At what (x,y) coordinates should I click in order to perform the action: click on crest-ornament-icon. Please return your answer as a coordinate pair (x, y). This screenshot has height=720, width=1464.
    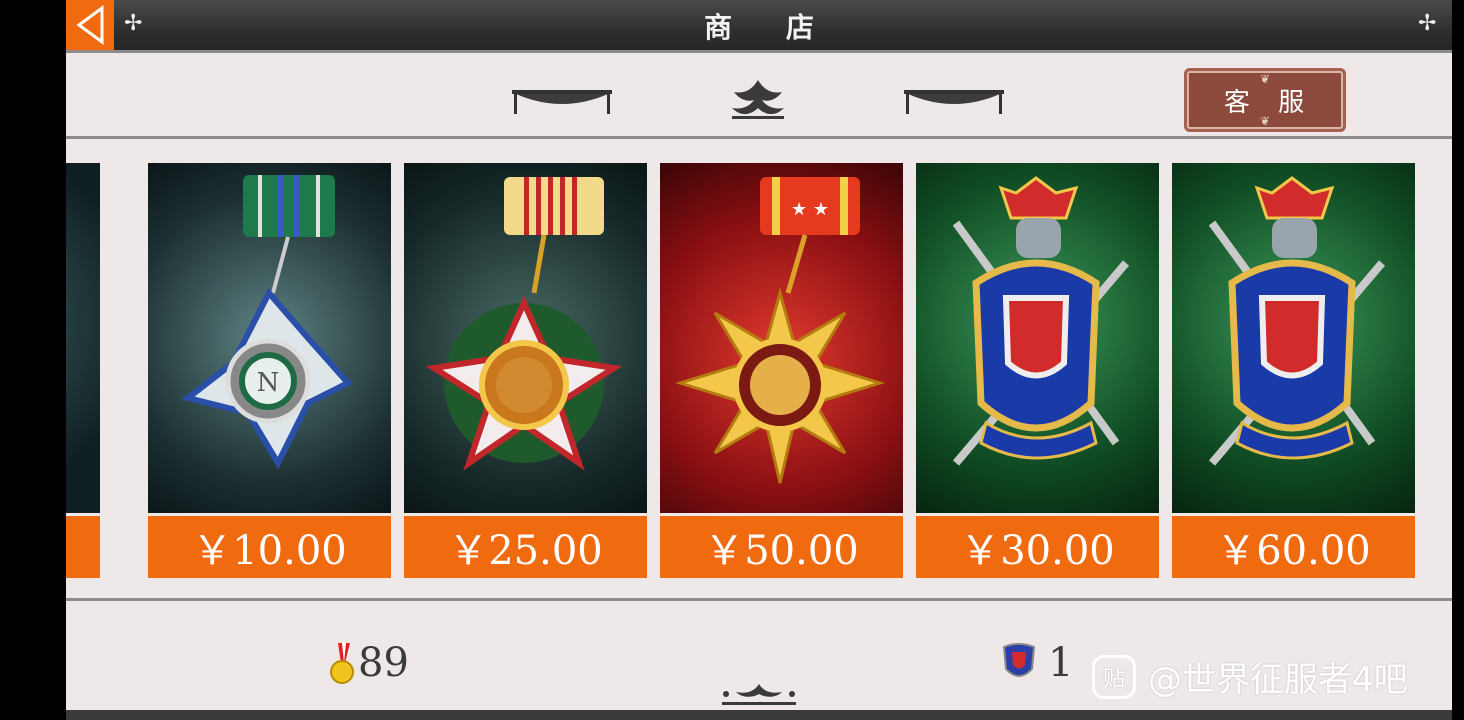
    Looking at the image, I should click on (758, 99).